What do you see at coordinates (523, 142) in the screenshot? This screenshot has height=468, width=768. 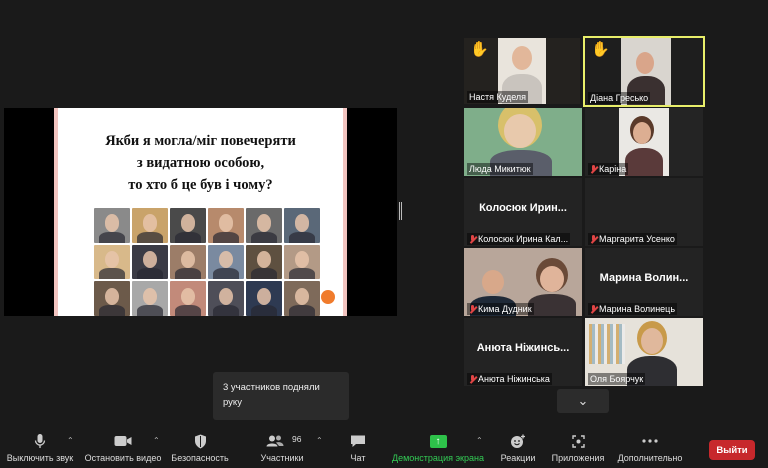 I see `participant-tile-lyuda-mykytyuk: Люда Микитюк` at bounding box center [523, 142].